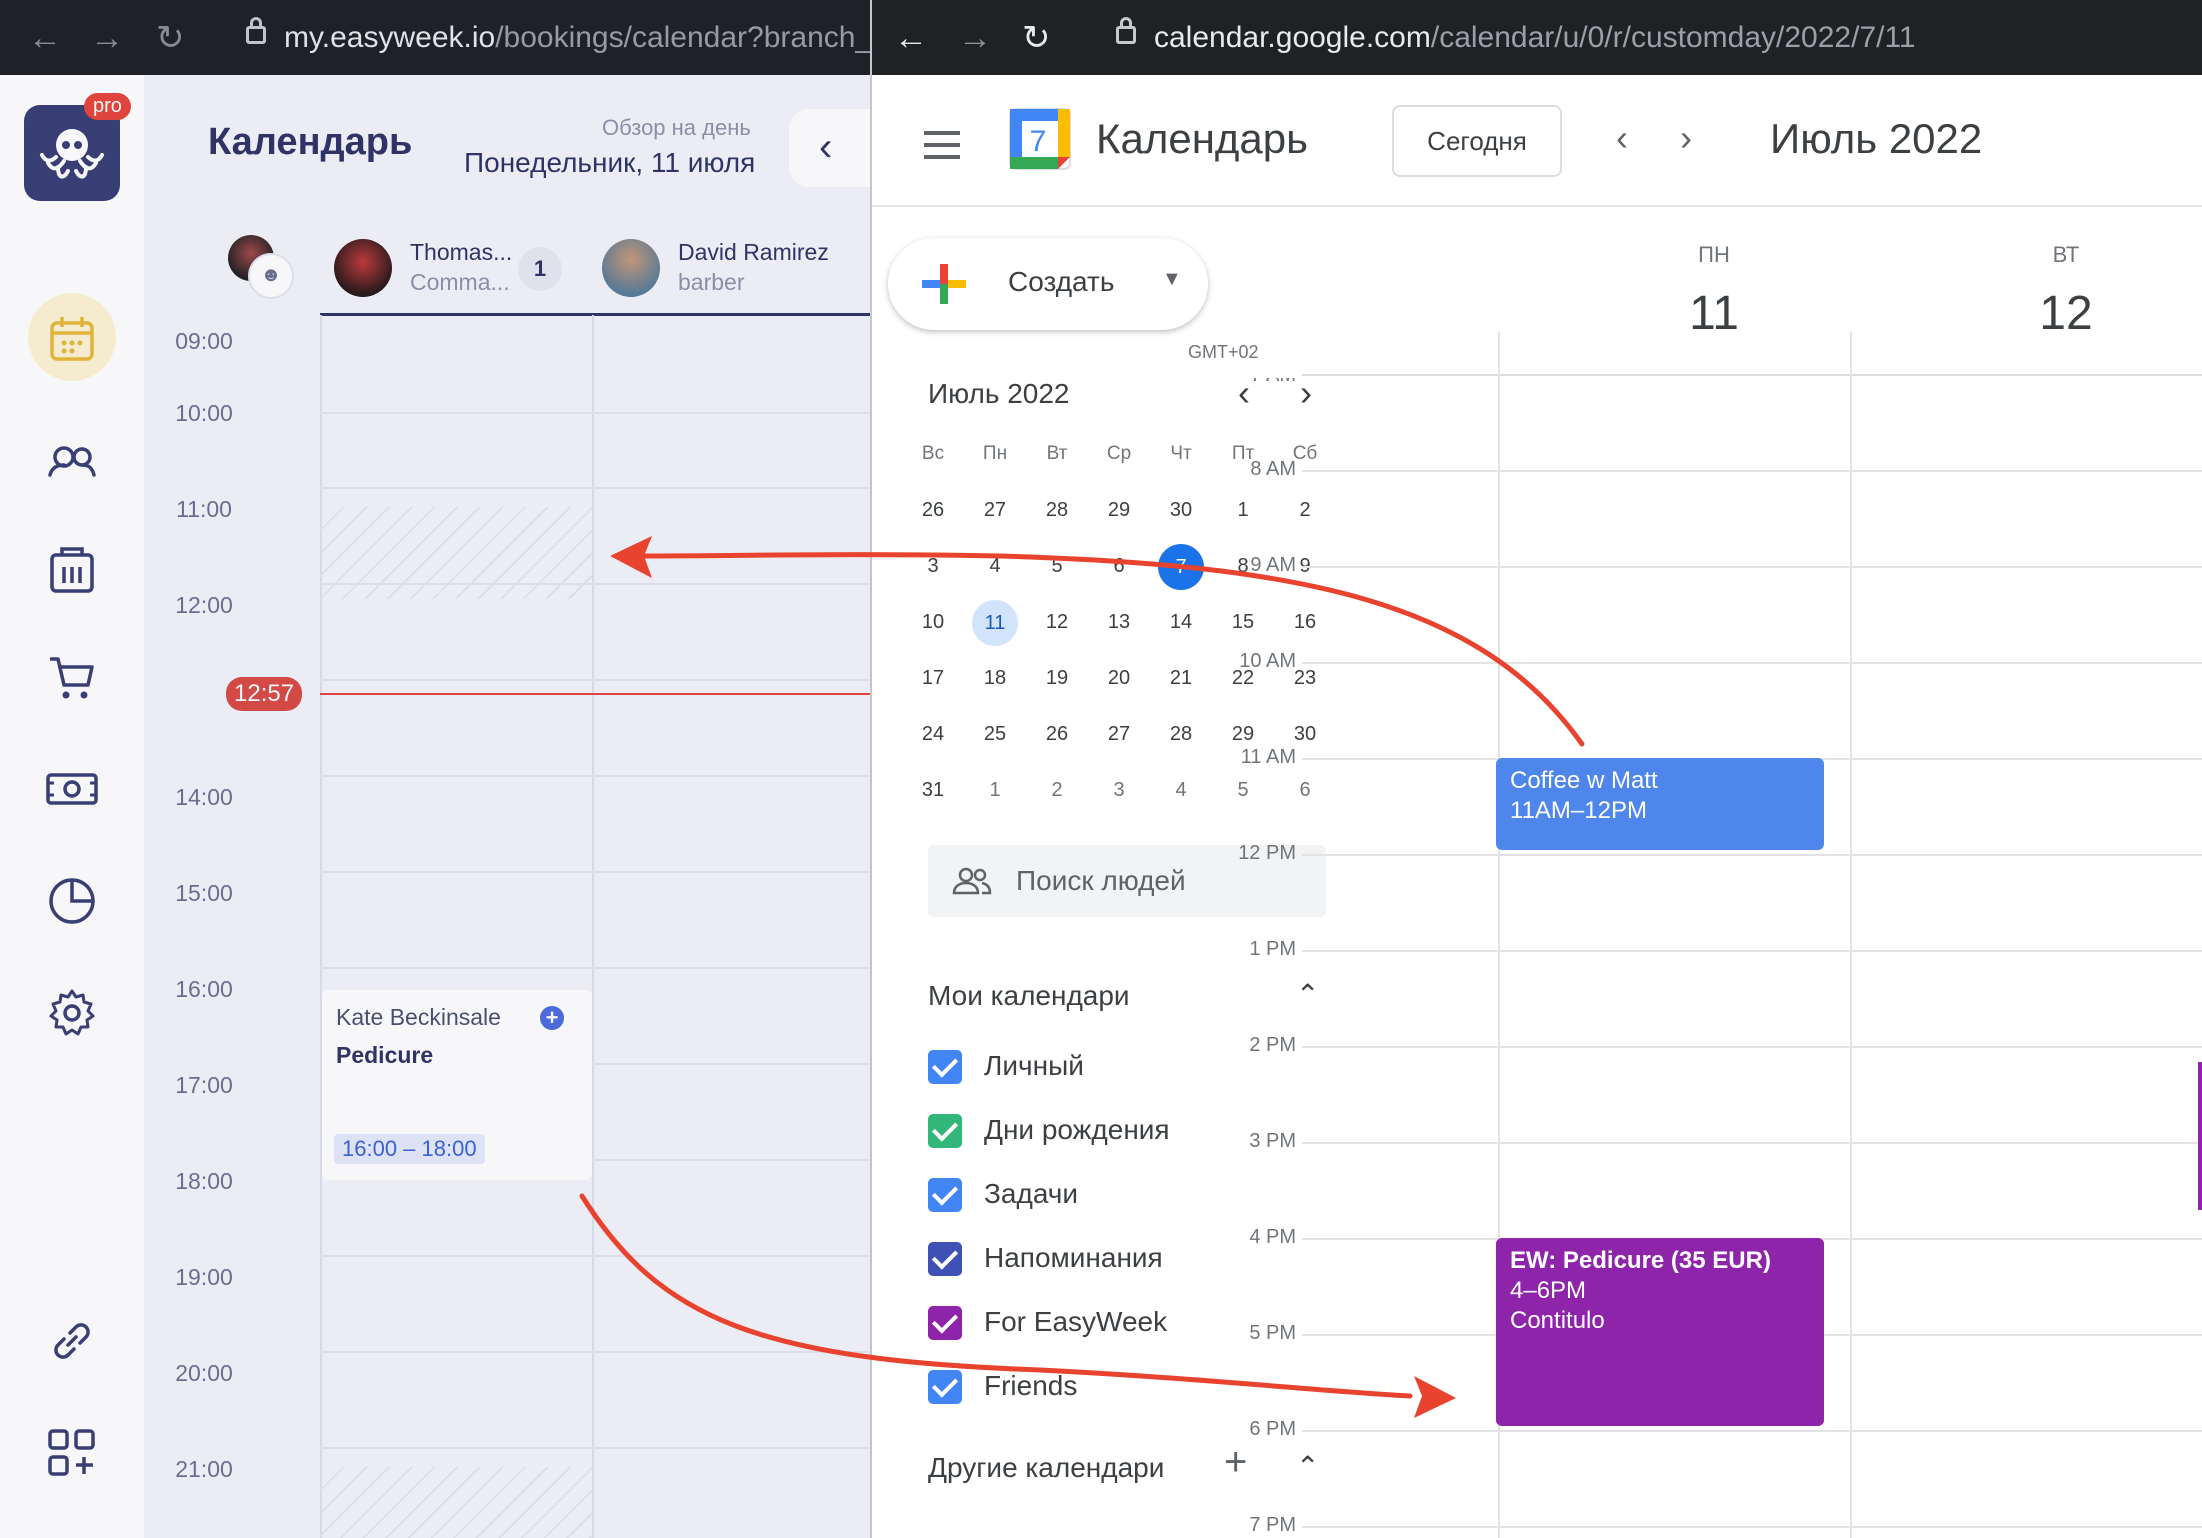  I want to click on mini-day: 10, so click(933, 622).